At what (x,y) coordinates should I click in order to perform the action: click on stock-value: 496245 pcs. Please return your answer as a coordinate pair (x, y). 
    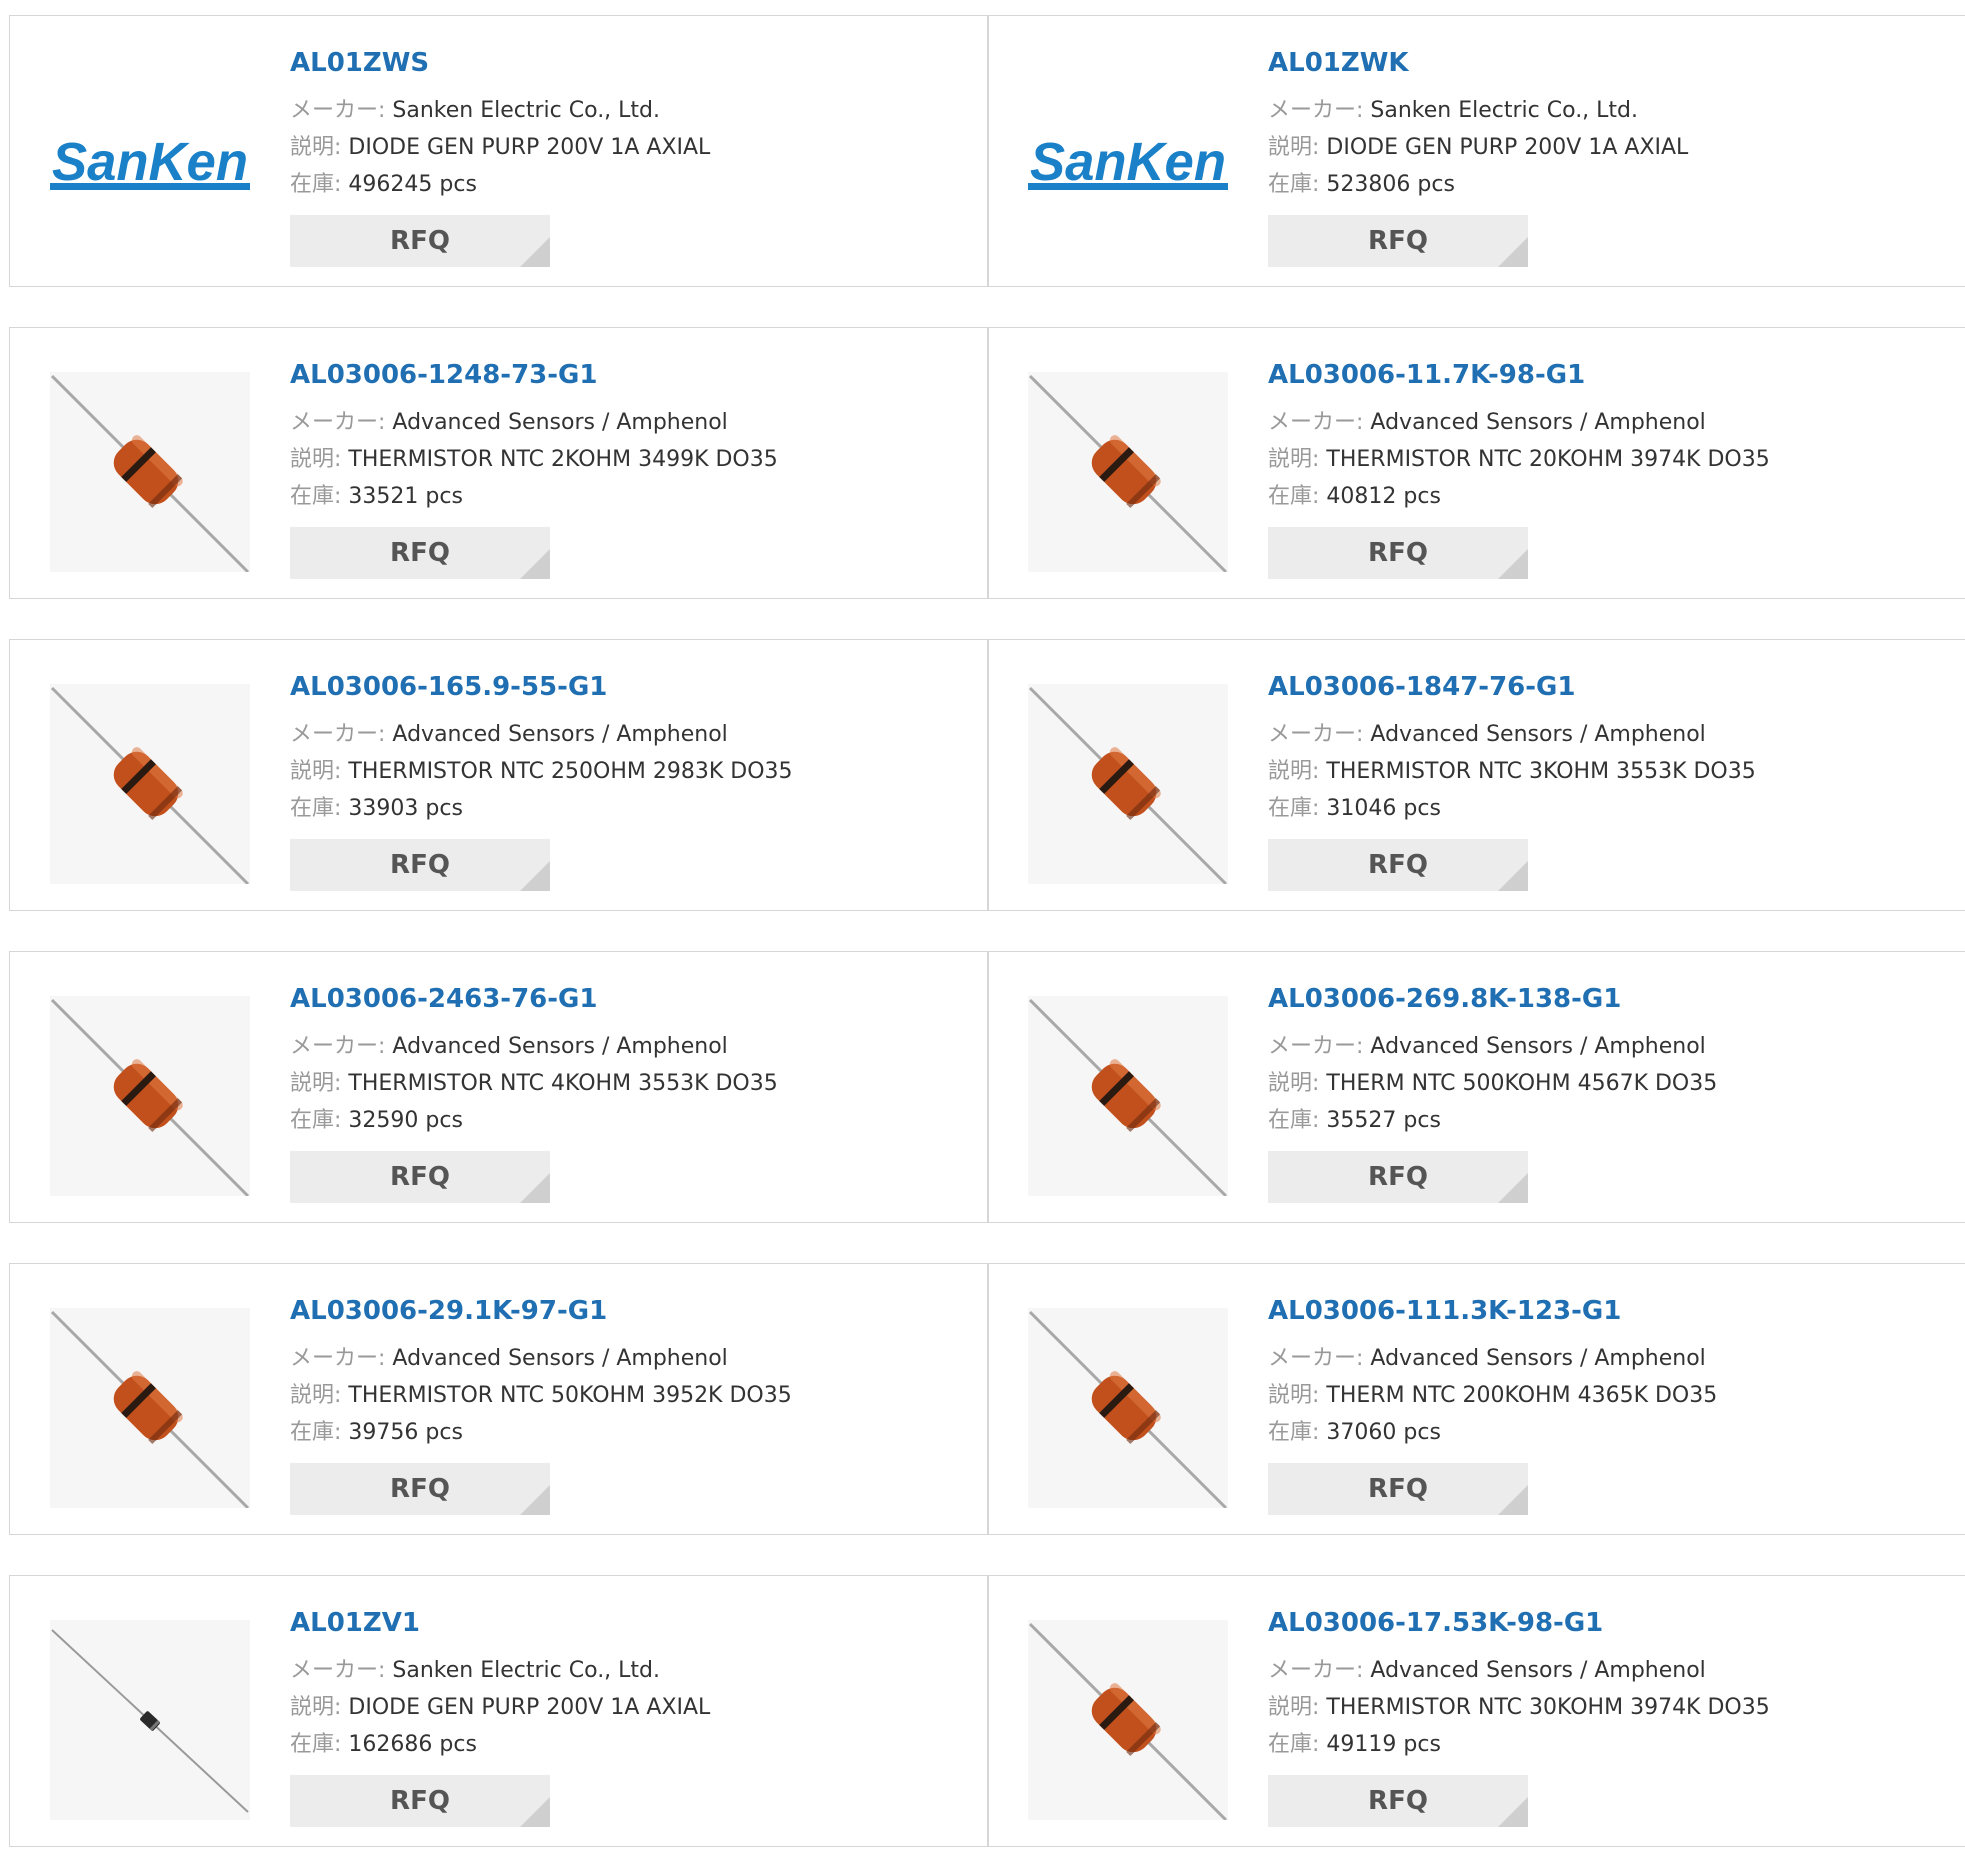
    Looking at the image, I should click on (412, 184).